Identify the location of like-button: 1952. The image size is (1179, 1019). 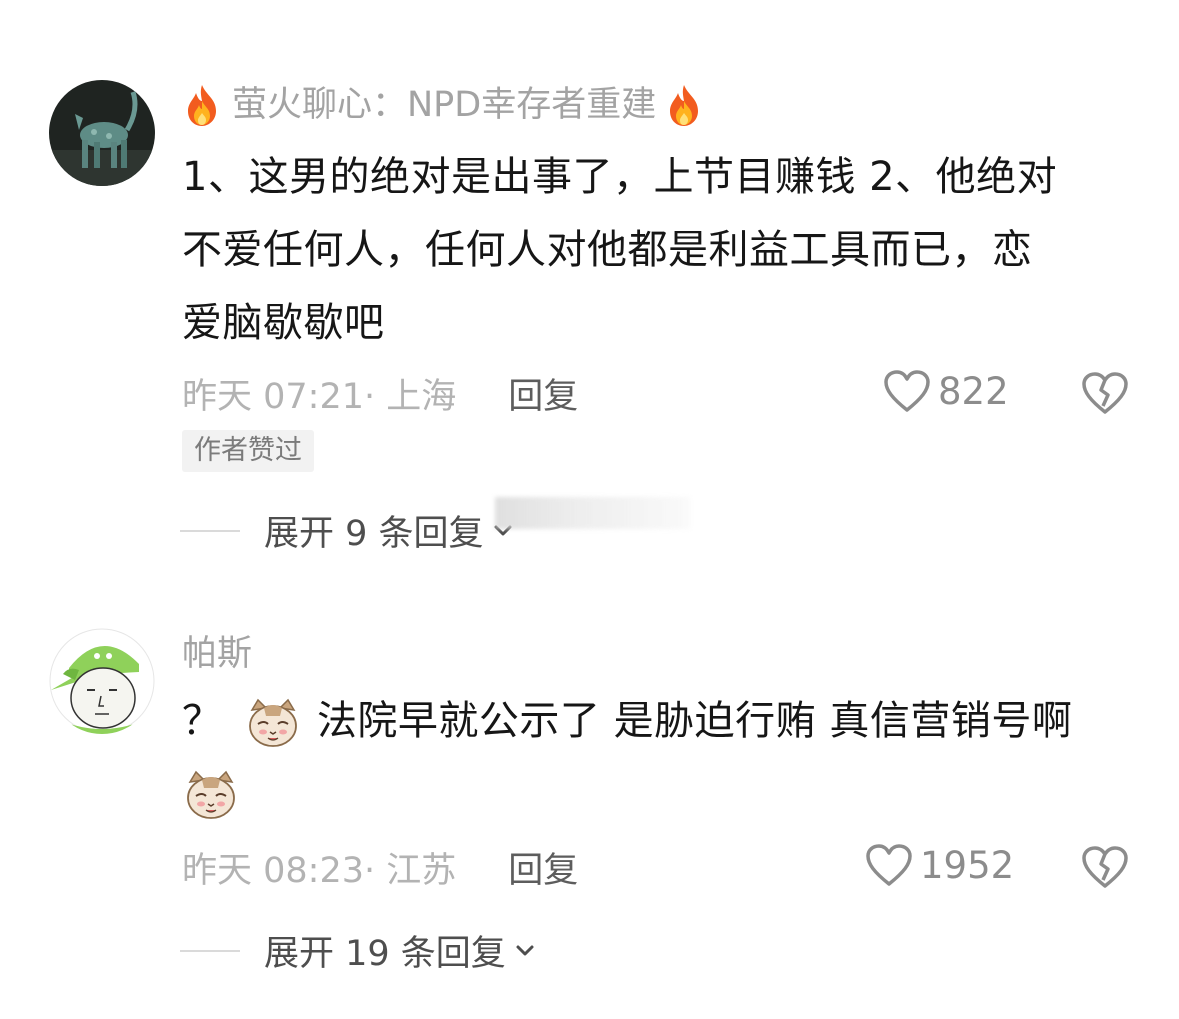
(939, 865).